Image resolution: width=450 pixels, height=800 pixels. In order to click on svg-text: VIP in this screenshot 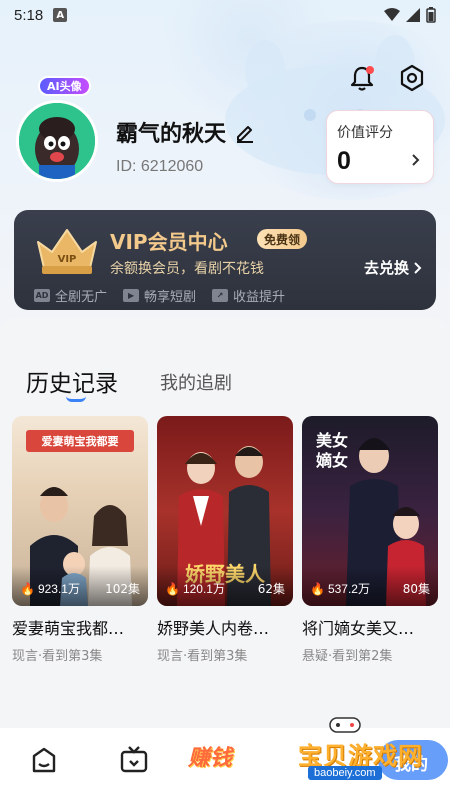, I will do `click(67, 259)`.